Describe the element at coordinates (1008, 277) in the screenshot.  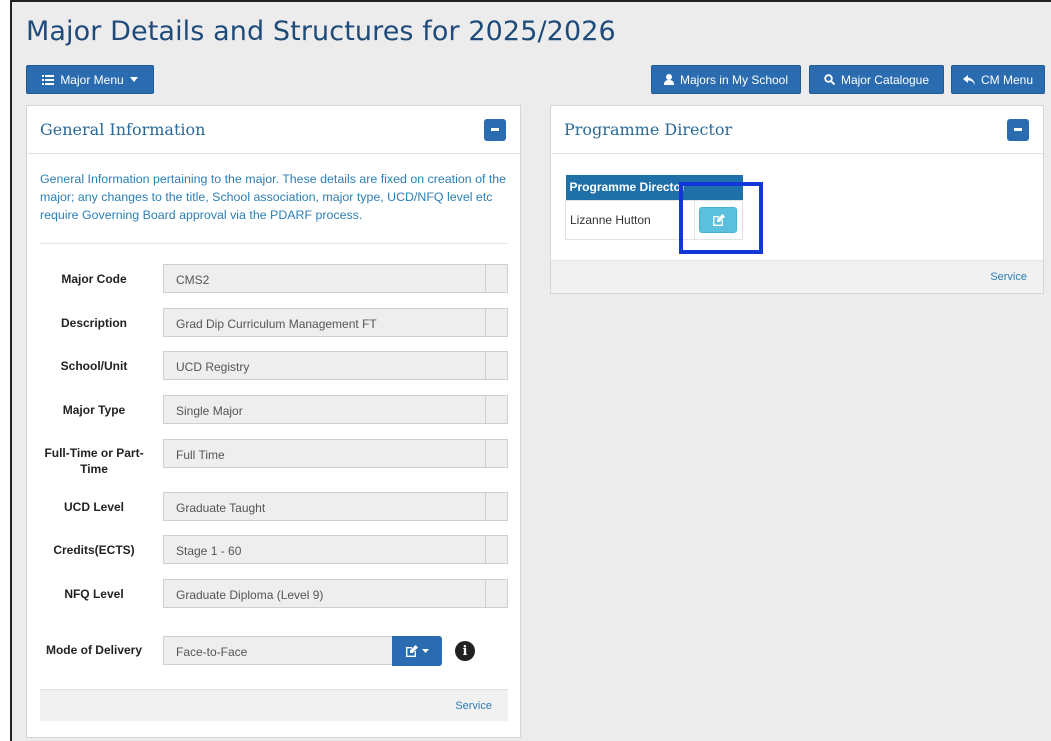
I see `director-service-link: Service` at that location.